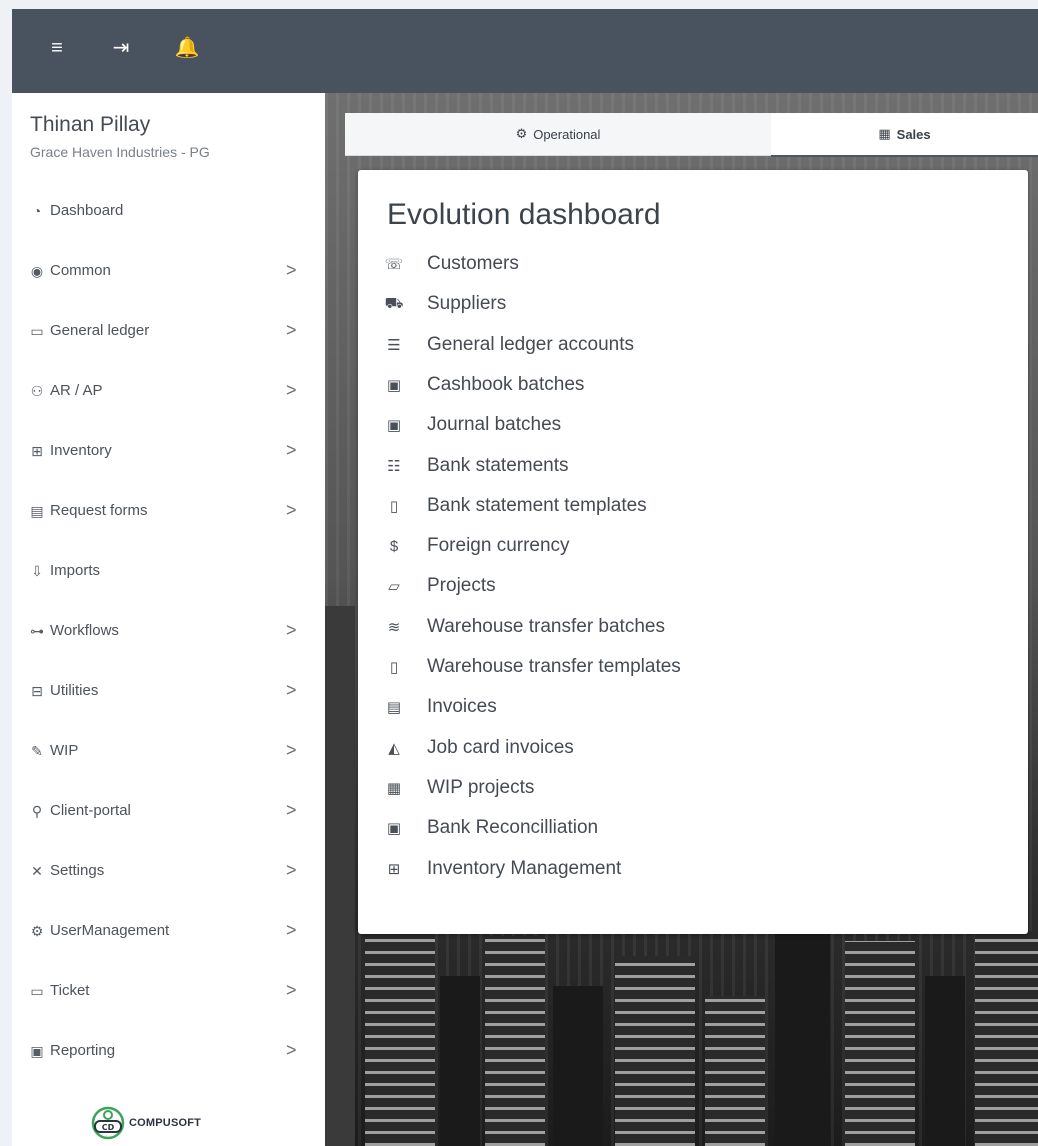  What do you see at coordinates (394, 667) in the screenshot?
I see `file-alt-icon: ▯` at bounding box center [394, 667].